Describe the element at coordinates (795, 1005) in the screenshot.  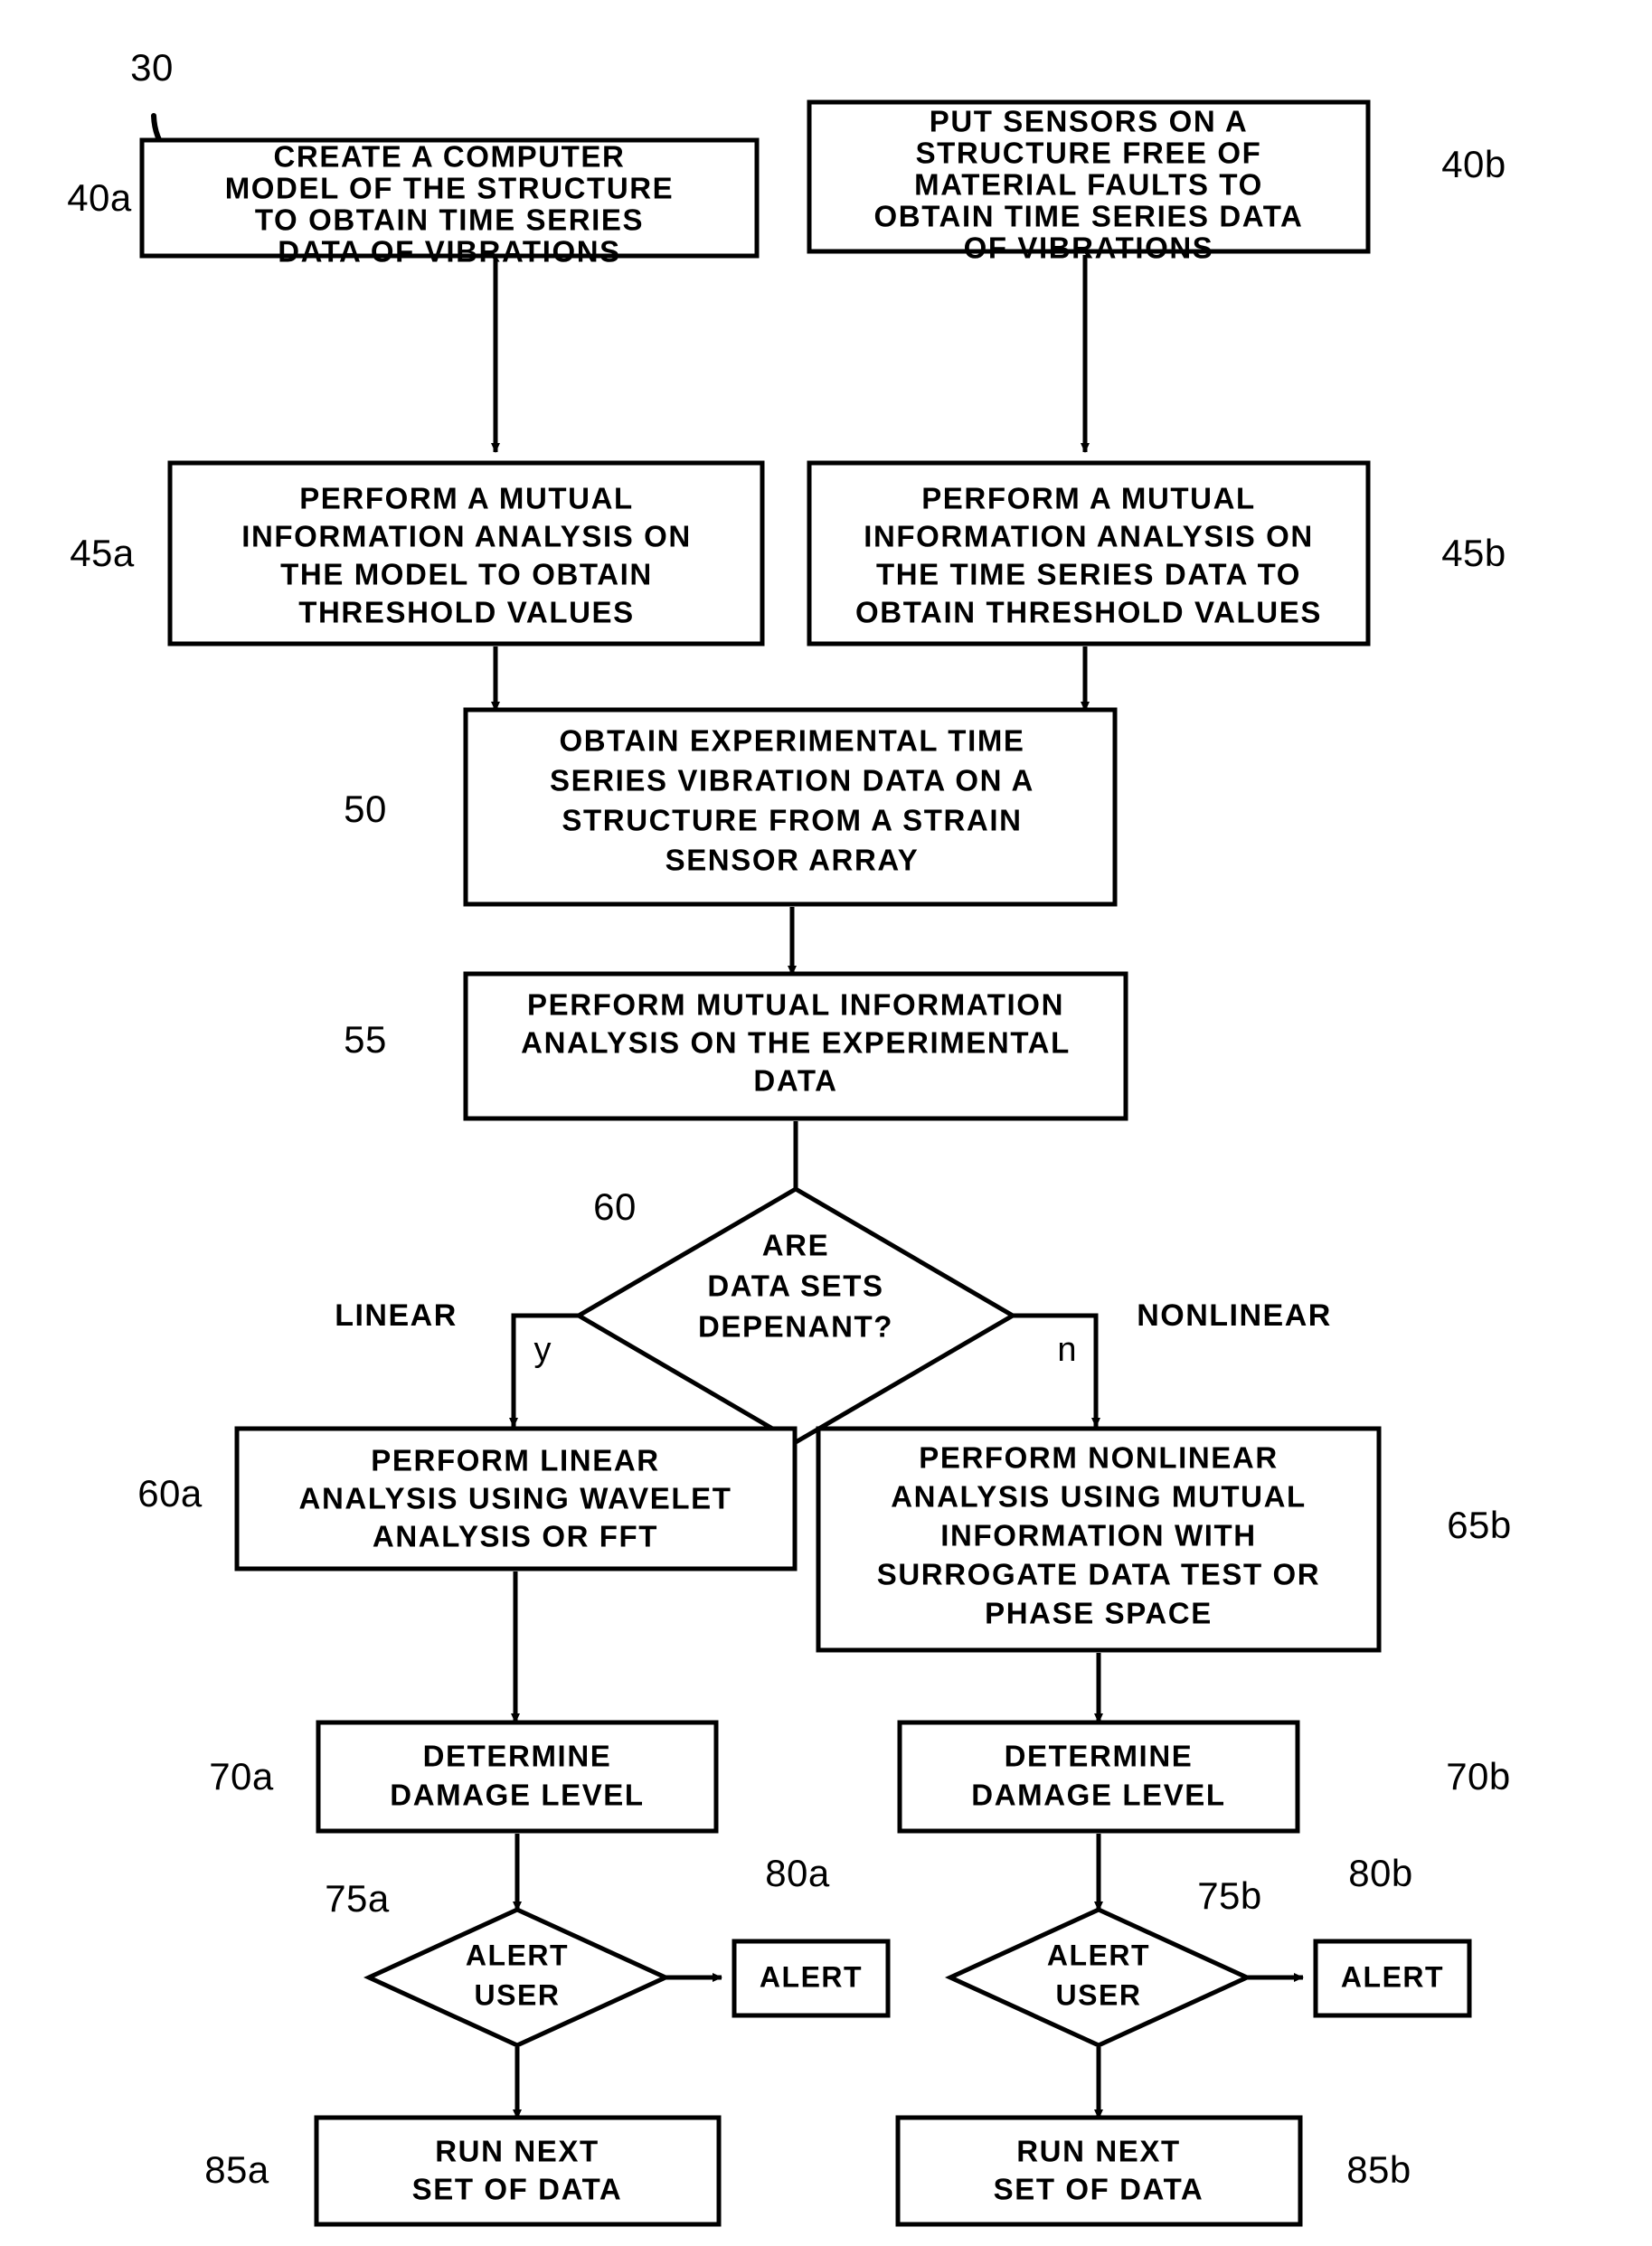
I see `box-55-line-1: PERFORM MUTUAL INFORMATION` at that location.